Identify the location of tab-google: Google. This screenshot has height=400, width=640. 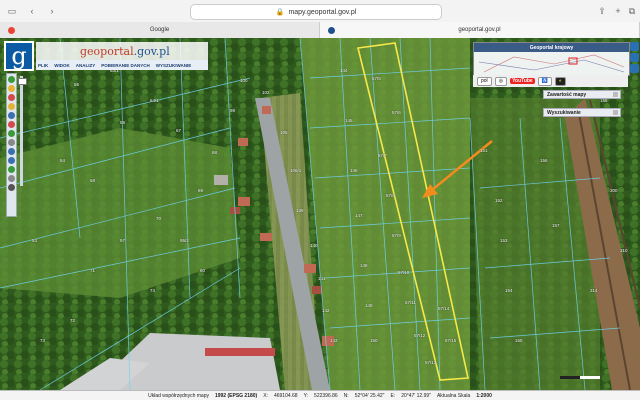
(159, 30).